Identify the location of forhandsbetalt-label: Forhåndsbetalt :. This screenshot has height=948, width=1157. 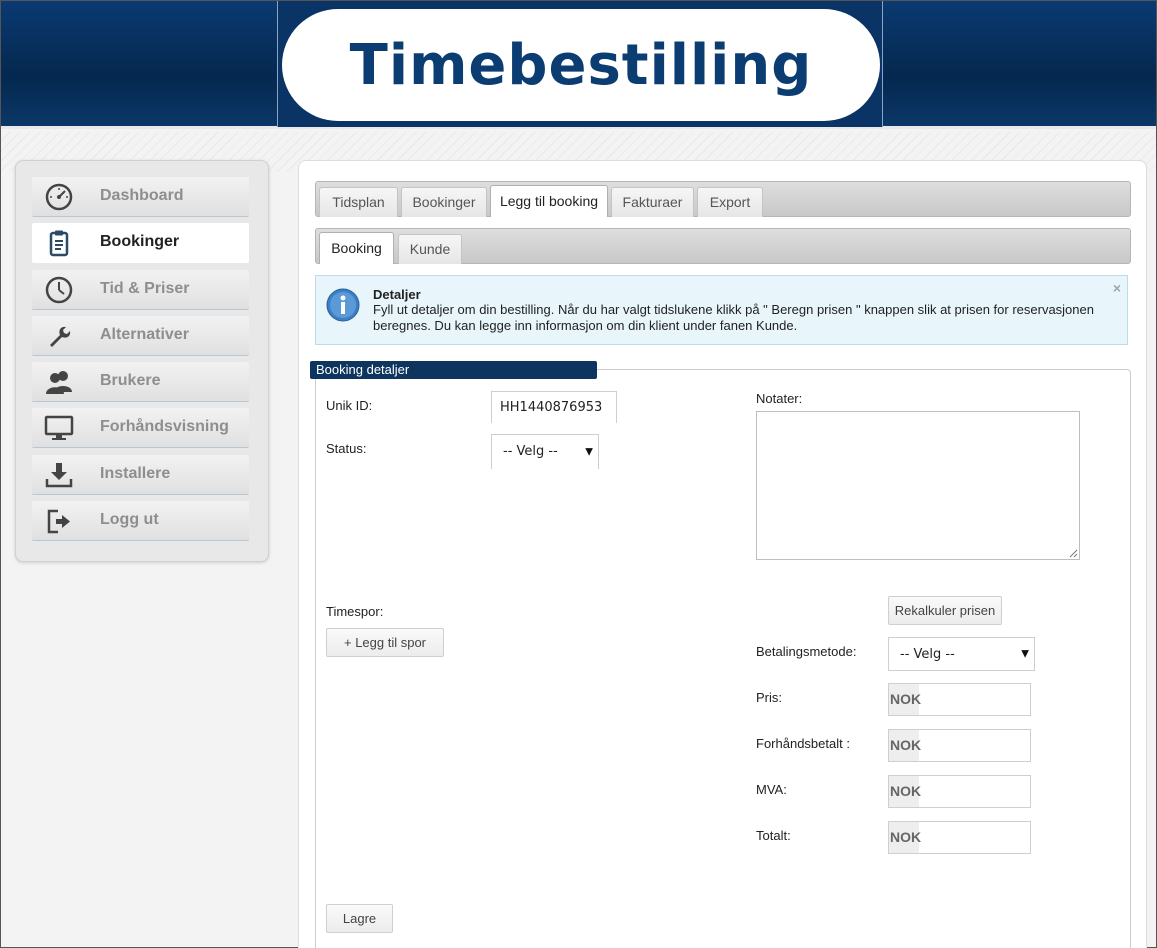
(803, 743).